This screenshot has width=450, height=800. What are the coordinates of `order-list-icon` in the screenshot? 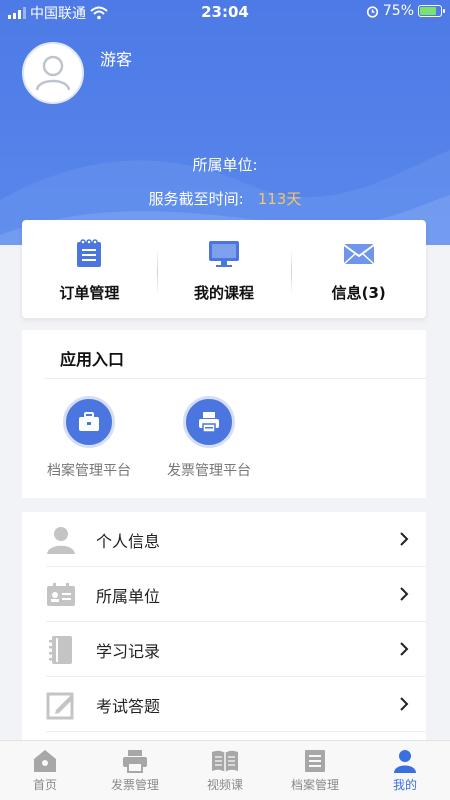 It's located at (89, 253).